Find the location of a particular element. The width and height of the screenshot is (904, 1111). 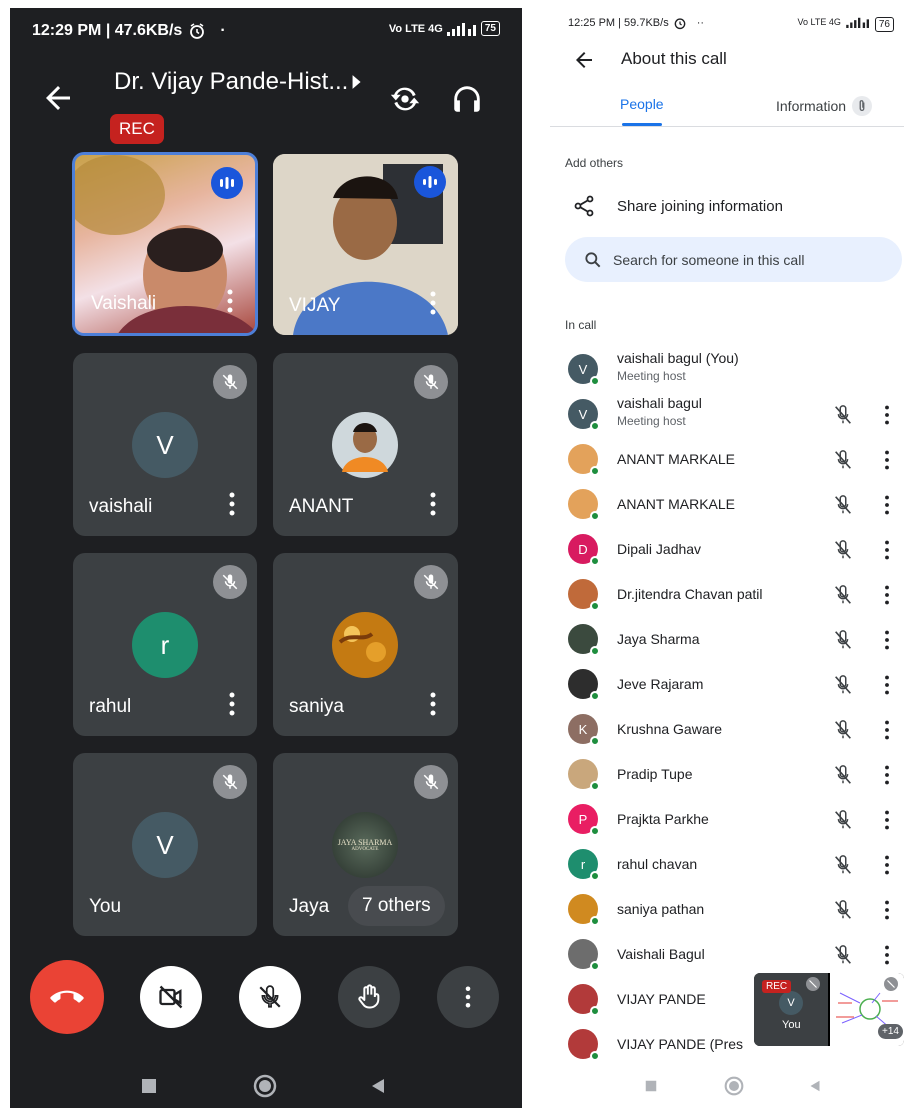

participant-row: Vvaishali bagul Meeting host is located at coordinates (727, 415).